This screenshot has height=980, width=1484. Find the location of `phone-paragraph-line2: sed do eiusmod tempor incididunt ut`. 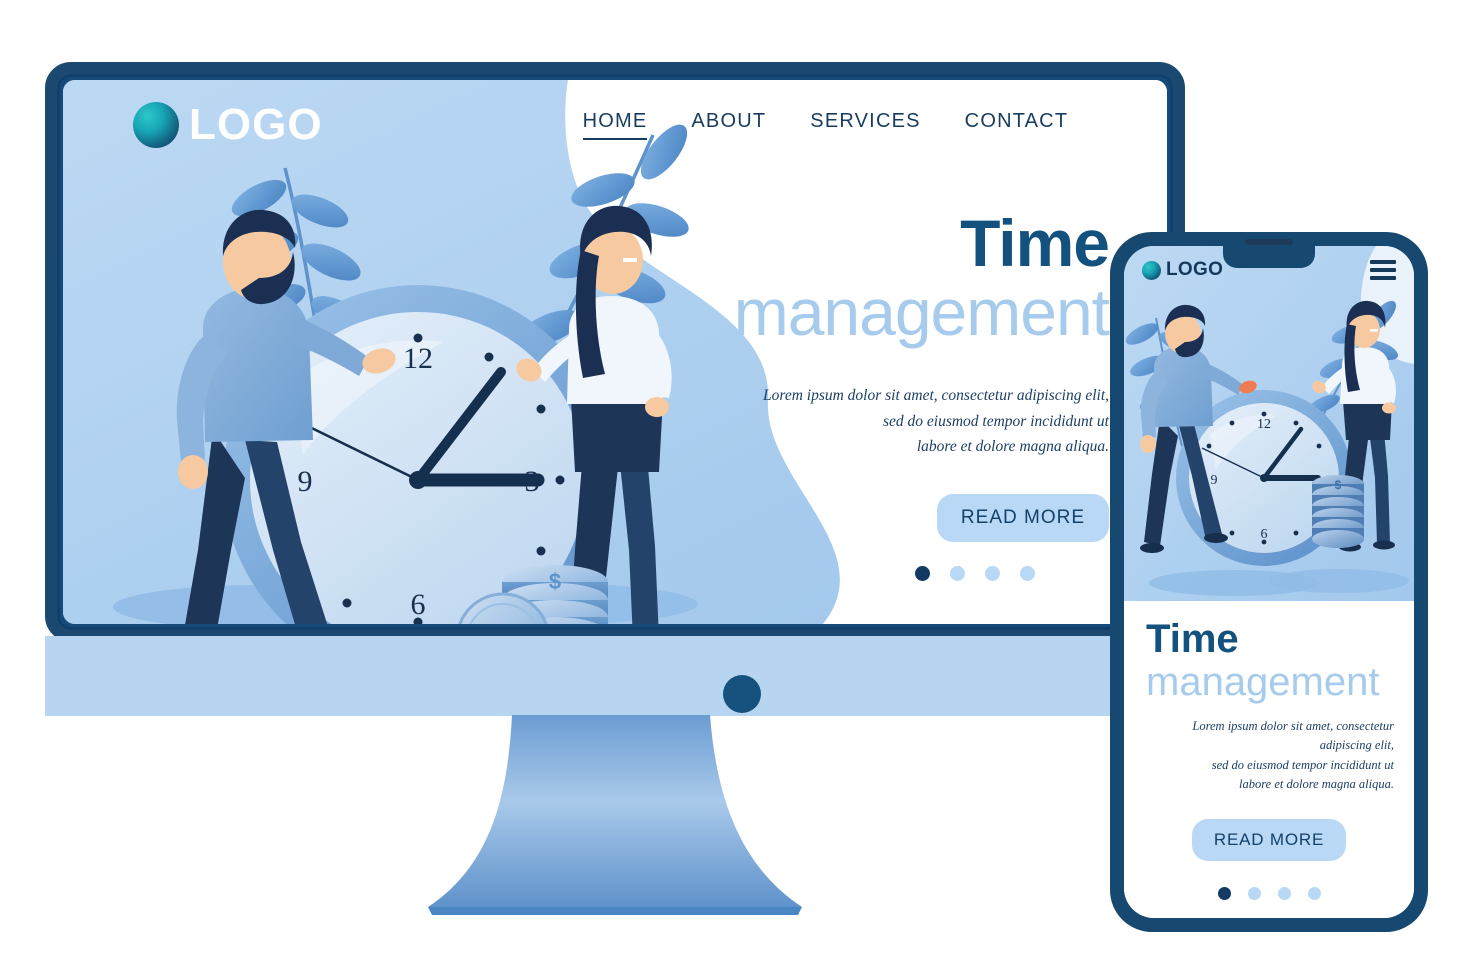

phone-paragraph-line2: sed do eiusmod tempor incididunt ut is located at coordinates (1302, 764).